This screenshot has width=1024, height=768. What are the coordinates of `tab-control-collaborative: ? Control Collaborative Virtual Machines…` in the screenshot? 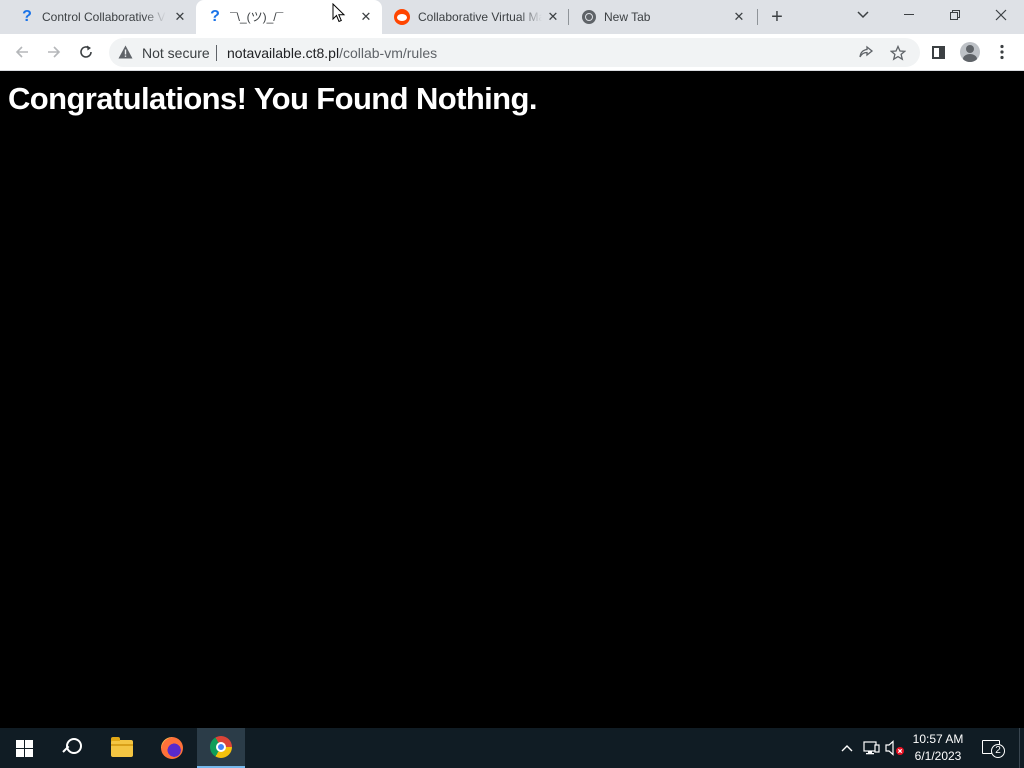 It's located at (101, 17).